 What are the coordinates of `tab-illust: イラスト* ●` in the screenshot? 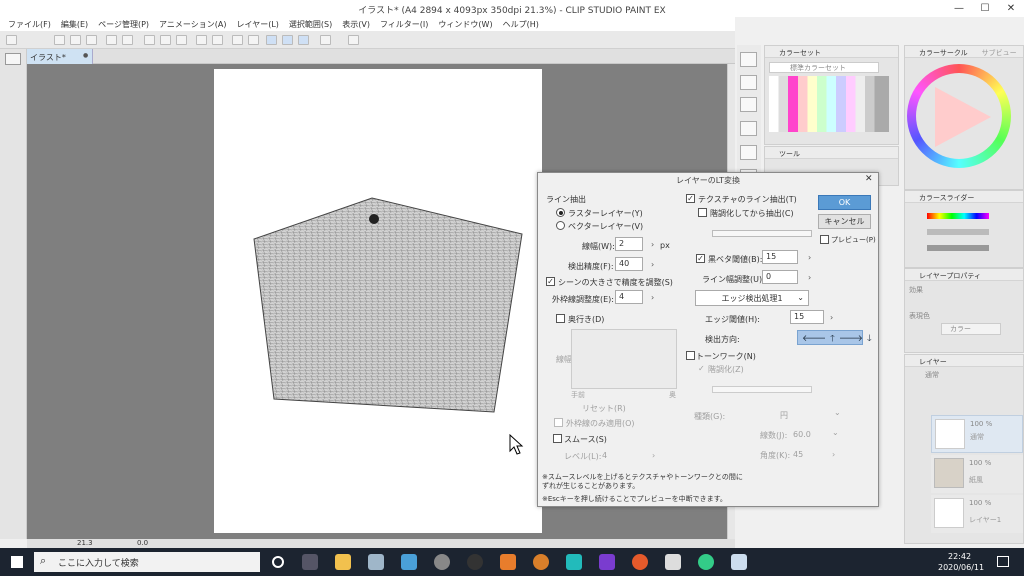 It's located at (60, 56).